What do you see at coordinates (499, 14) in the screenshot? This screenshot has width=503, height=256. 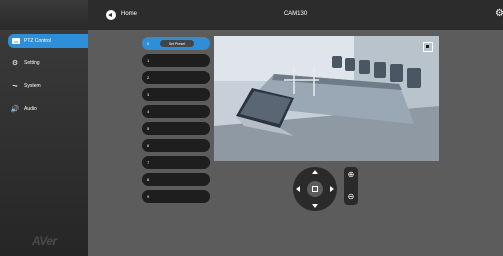 I see `settings-gear-icon: ⚙` at bounding box center [499, 14].